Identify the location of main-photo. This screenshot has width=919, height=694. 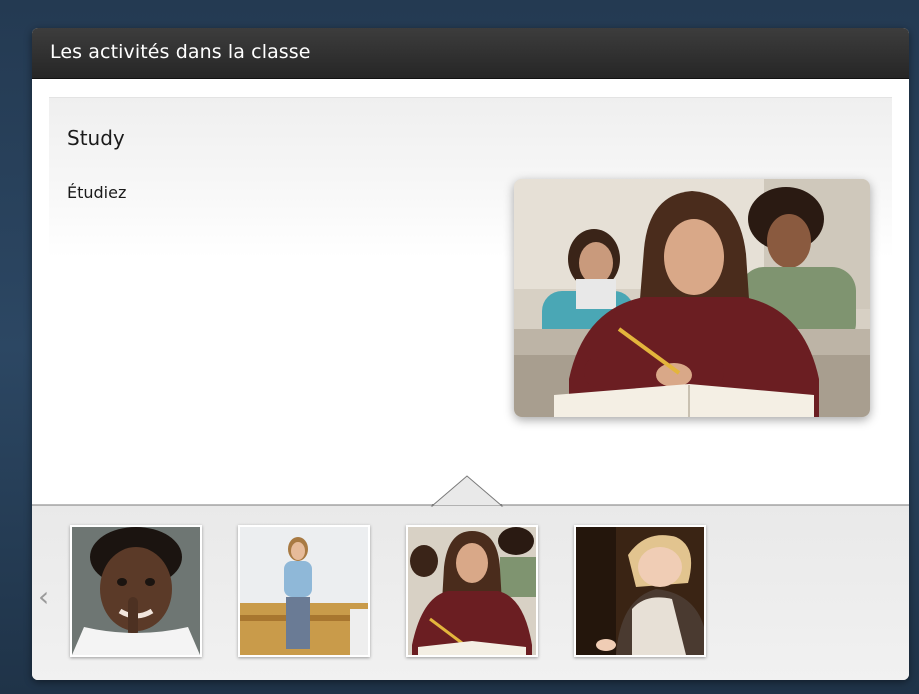
(692, 298).